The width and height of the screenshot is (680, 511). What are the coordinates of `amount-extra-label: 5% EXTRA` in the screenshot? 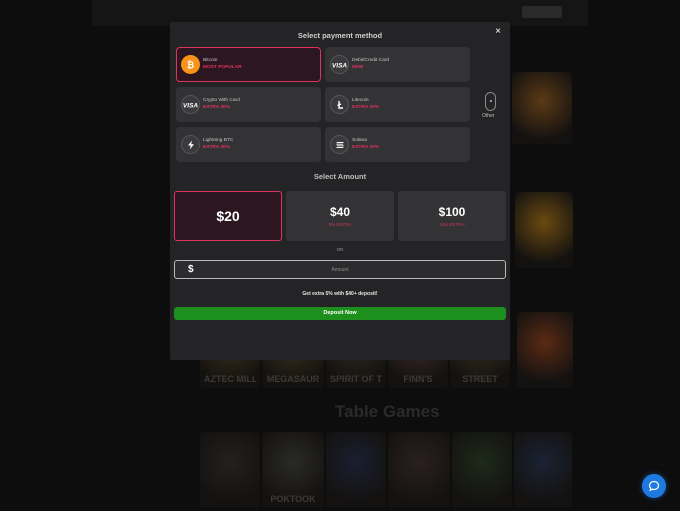 It's located at (340, 224).